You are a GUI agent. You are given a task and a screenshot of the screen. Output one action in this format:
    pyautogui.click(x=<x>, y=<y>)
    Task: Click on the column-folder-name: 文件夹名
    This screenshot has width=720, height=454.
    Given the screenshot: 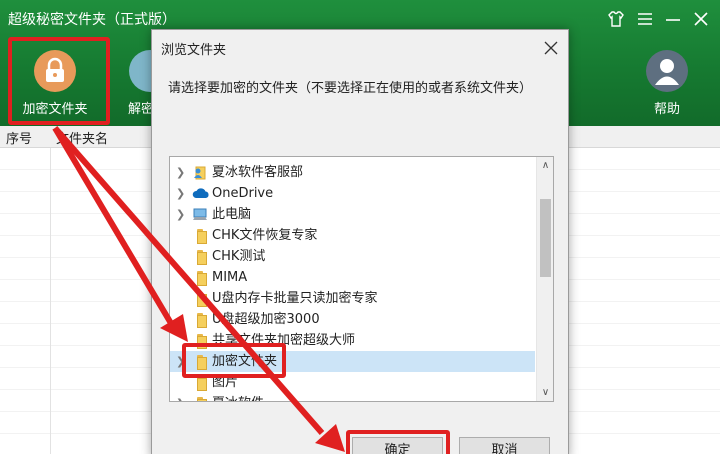 What is the action you would take?
    pyautogui.click(x=82, y=137)
    